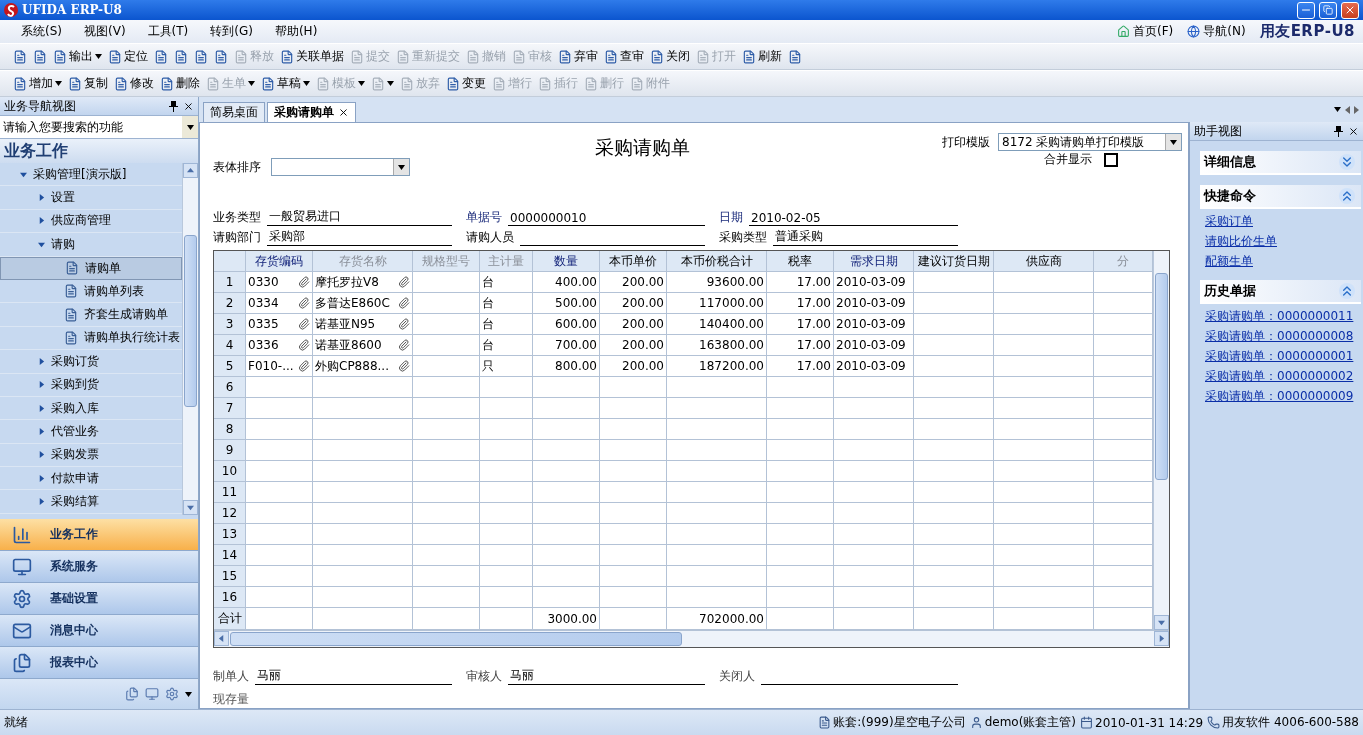  What do you see at coordinates (172, 694) in the screenshot?
I see `settings-icon` at bounding box center [172, 694].